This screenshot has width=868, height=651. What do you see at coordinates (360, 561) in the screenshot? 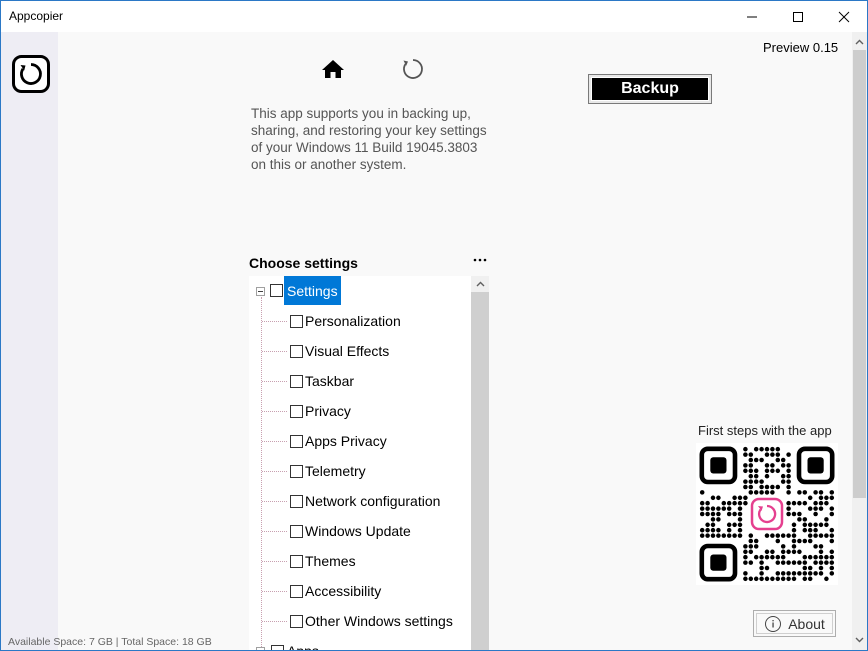
I see `tree-item: Themes` at bounding box center [360, 561].